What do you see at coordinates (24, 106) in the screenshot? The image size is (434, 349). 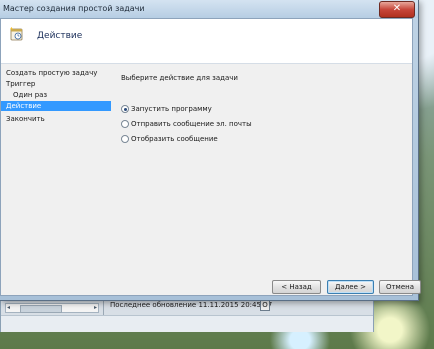 I see `step-label: Действие` at bounding box center [24, 106].